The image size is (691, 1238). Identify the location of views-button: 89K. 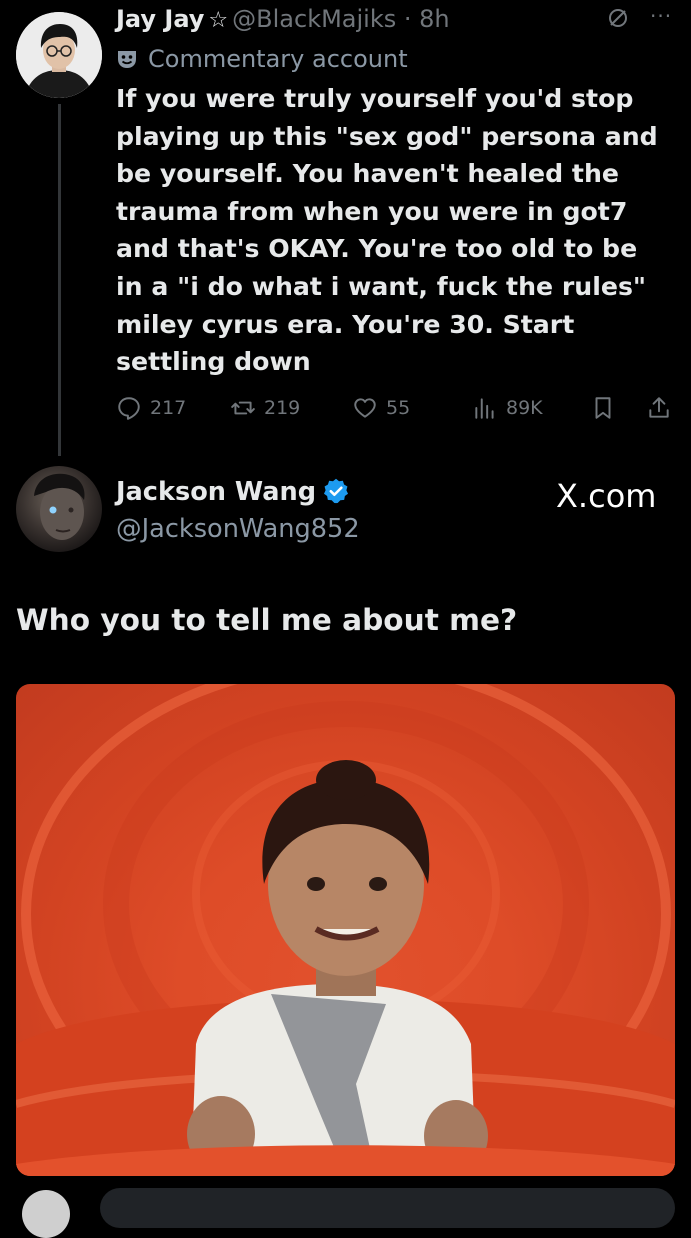
(507, 408).